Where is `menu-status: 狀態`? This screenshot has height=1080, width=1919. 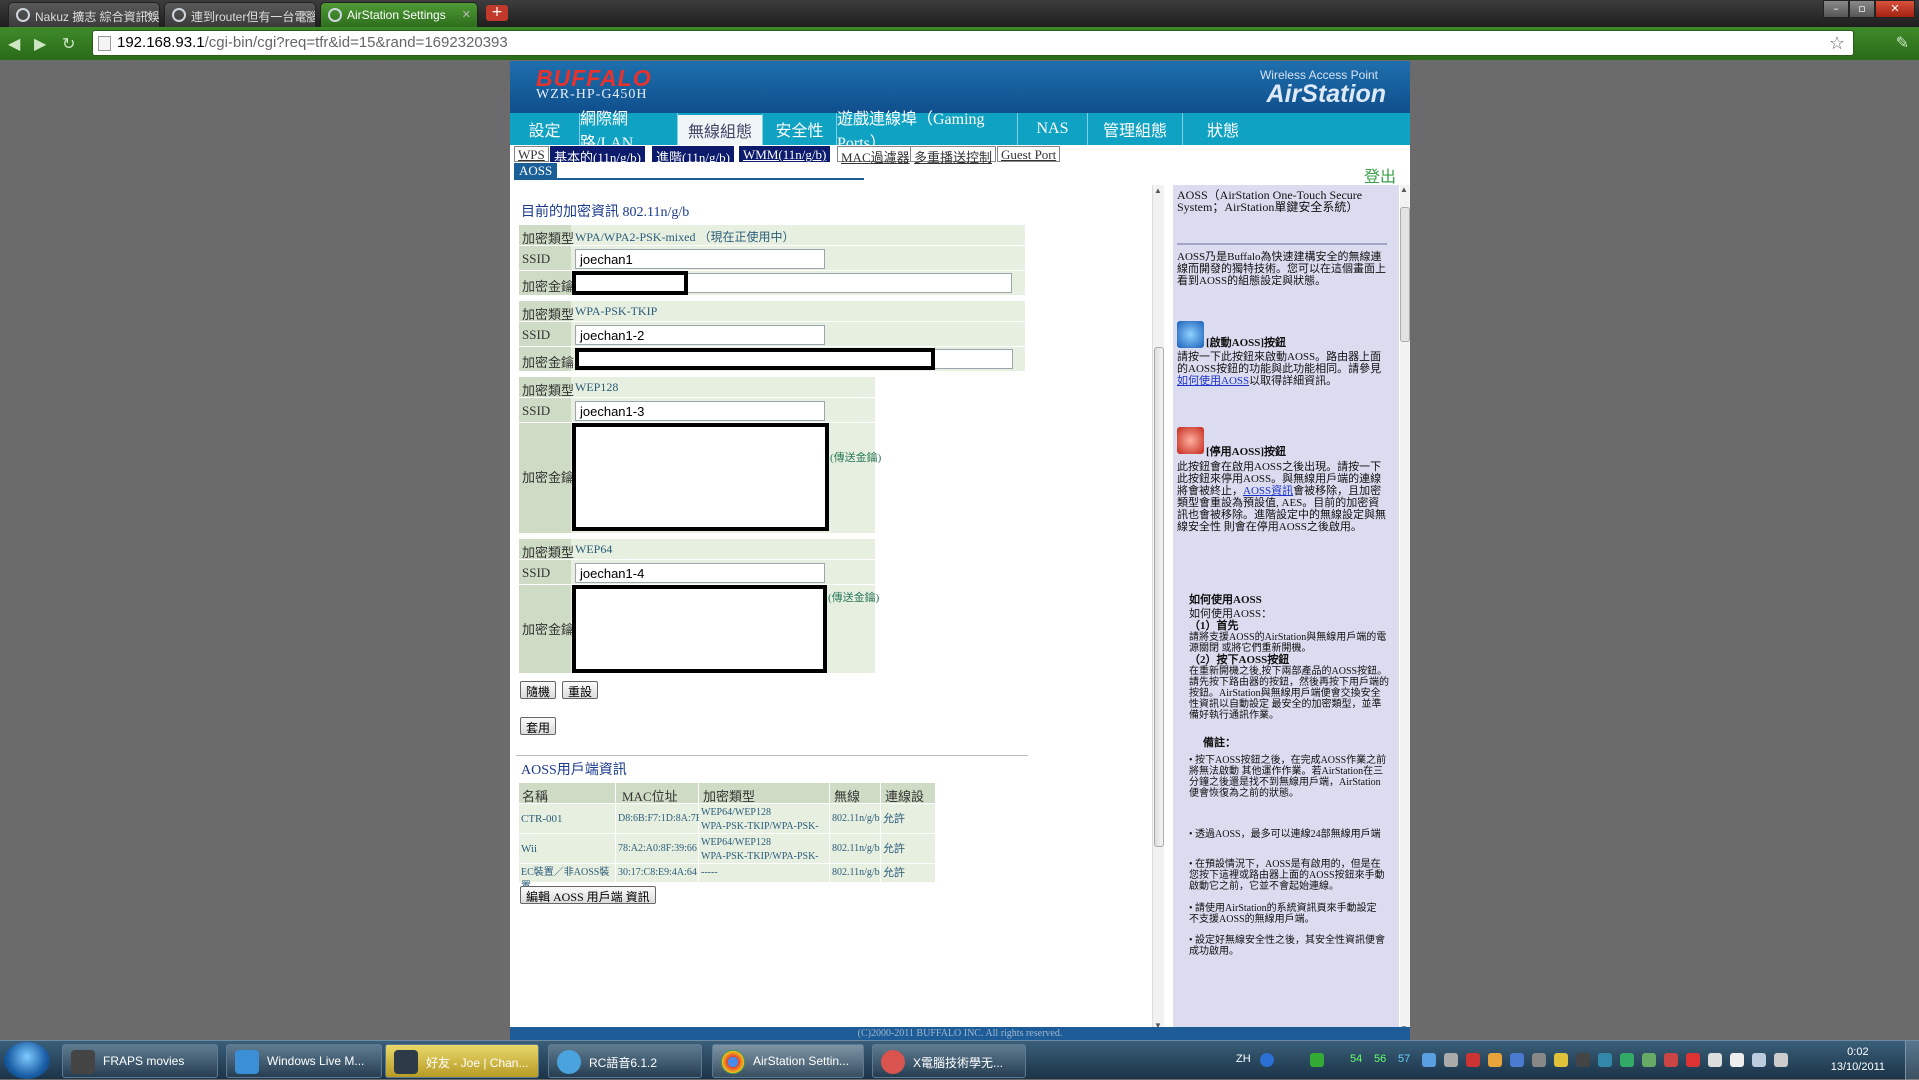
menu-status: 狀態 is located at coordinates (1296, 129).